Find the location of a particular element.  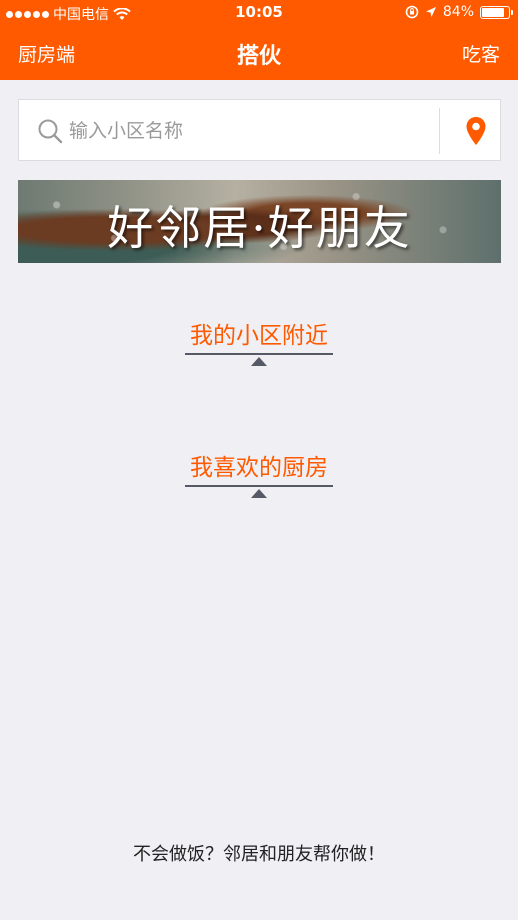

footer-slogan: 不会做饭？邻居和朋友帮你做！ is located at coordinates (259, 854).